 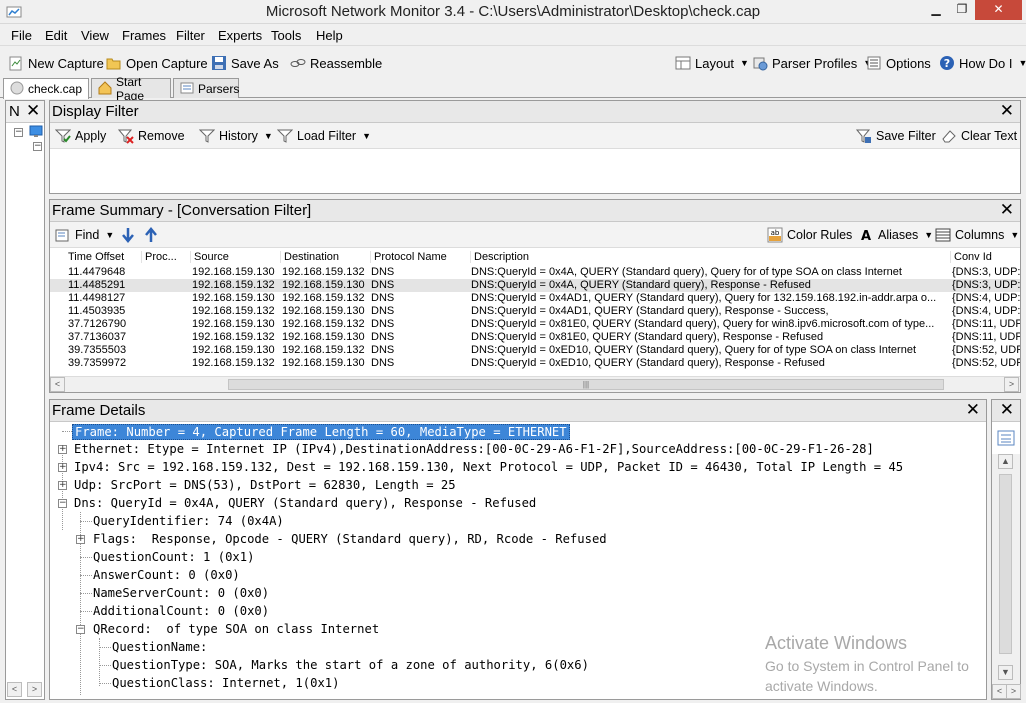 I want to click on minimize-button: ▁, so click(x=936, y=10).